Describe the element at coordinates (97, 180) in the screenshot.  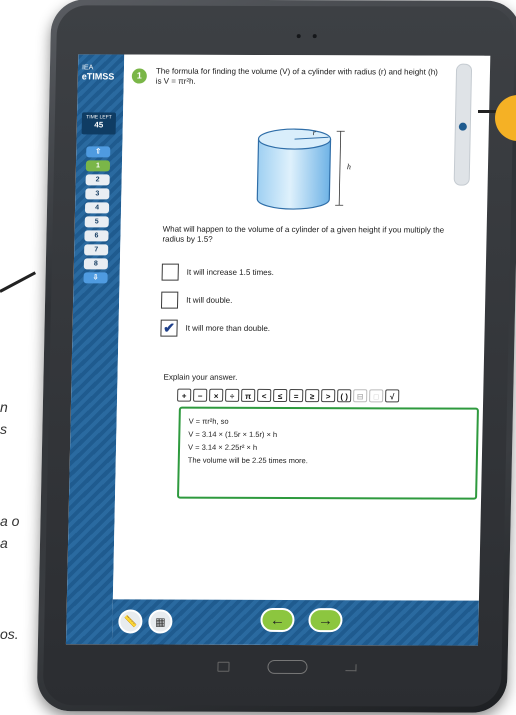
I see `question-nav-2: 2` at that location.